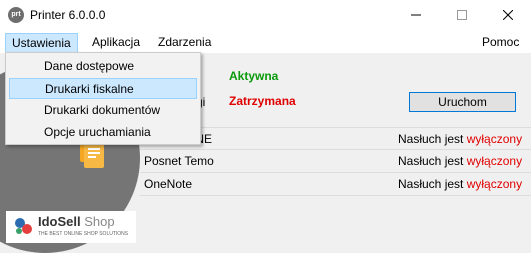 The width and height of the screenshot is (531, 253). What do you see at coordinates (103, 88) in the screenshot?
I see `menu-item-drukarki-fiskalne: Drukarki fiskalne` at bounding box center [103, 88].